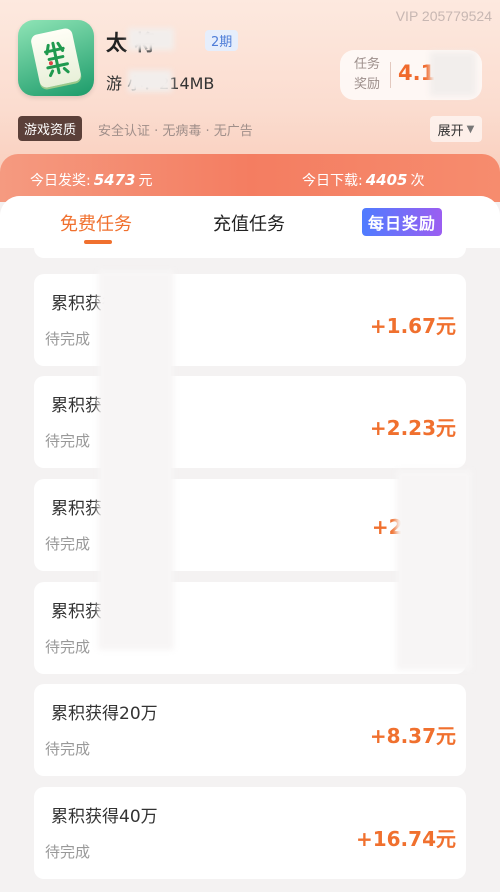 The image size is (500, 892). What do you see at coordinates (60, 181) in the screenshot?
I see `today-paid-label: 今日发奖:` at bounding box center [60, 181].